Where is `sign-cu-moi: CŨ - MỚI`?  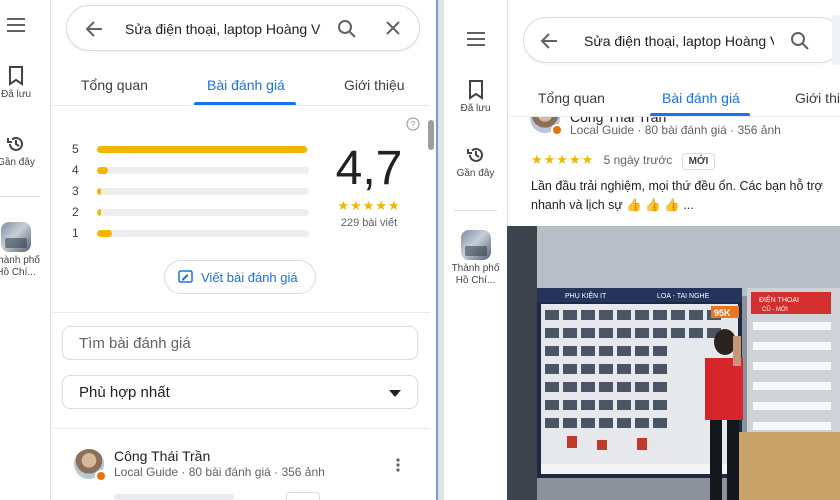 sign-cu-moi: CŨ - MỚI is located at coordinates (775, 309).